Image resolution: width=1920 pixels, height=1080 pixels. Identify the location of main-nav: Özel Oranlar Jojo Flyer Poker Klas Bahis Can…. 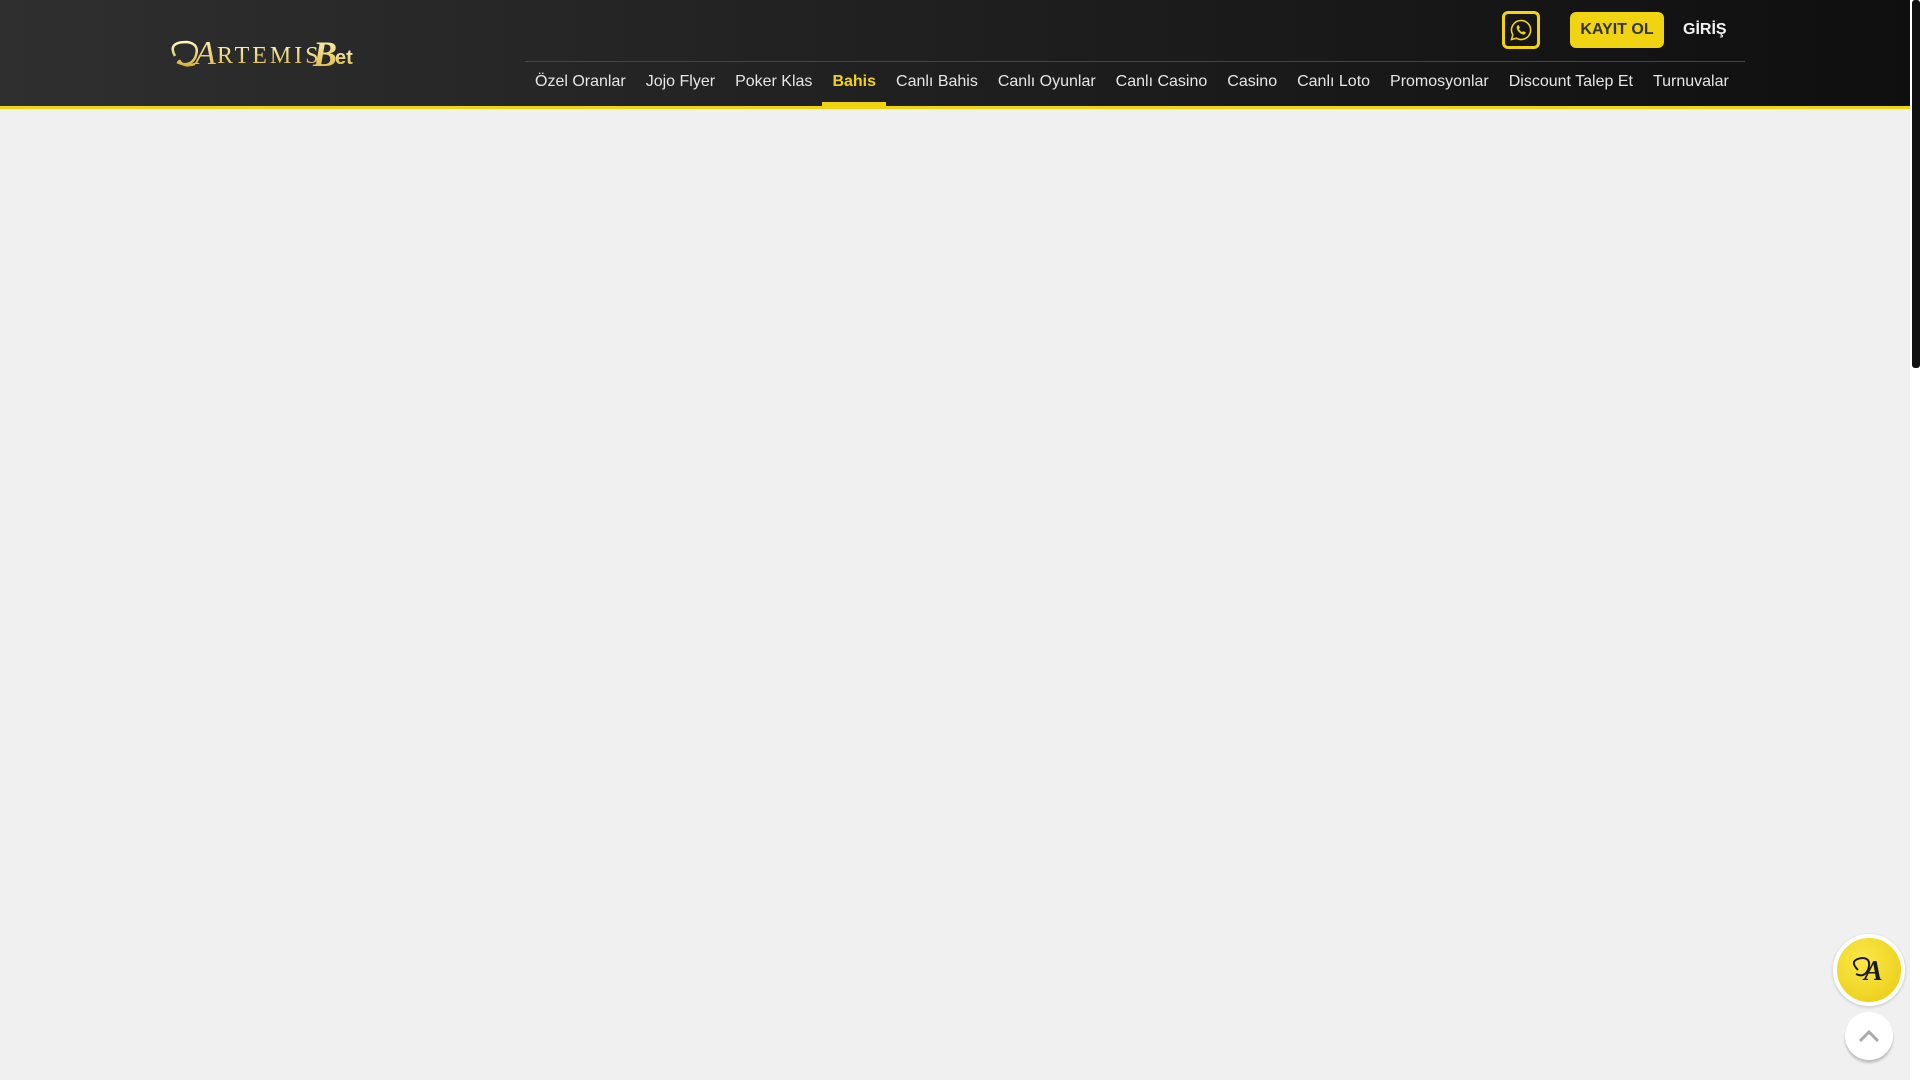
(1132, 84).